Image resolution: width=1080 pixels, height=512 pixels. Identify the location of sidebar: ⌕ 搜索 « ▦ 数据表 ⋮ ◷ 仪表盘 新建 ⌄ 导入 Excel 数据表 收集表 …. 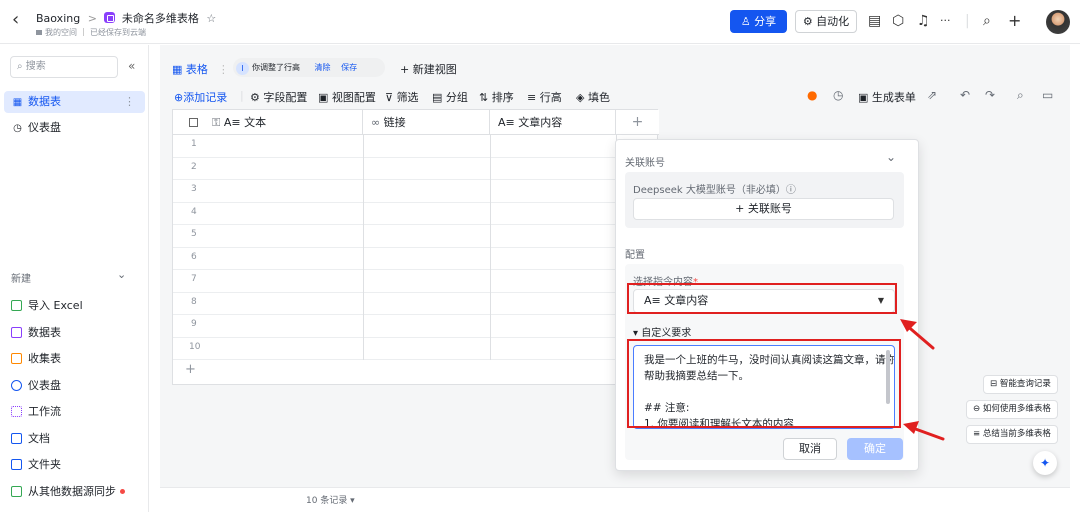
(74, 278).